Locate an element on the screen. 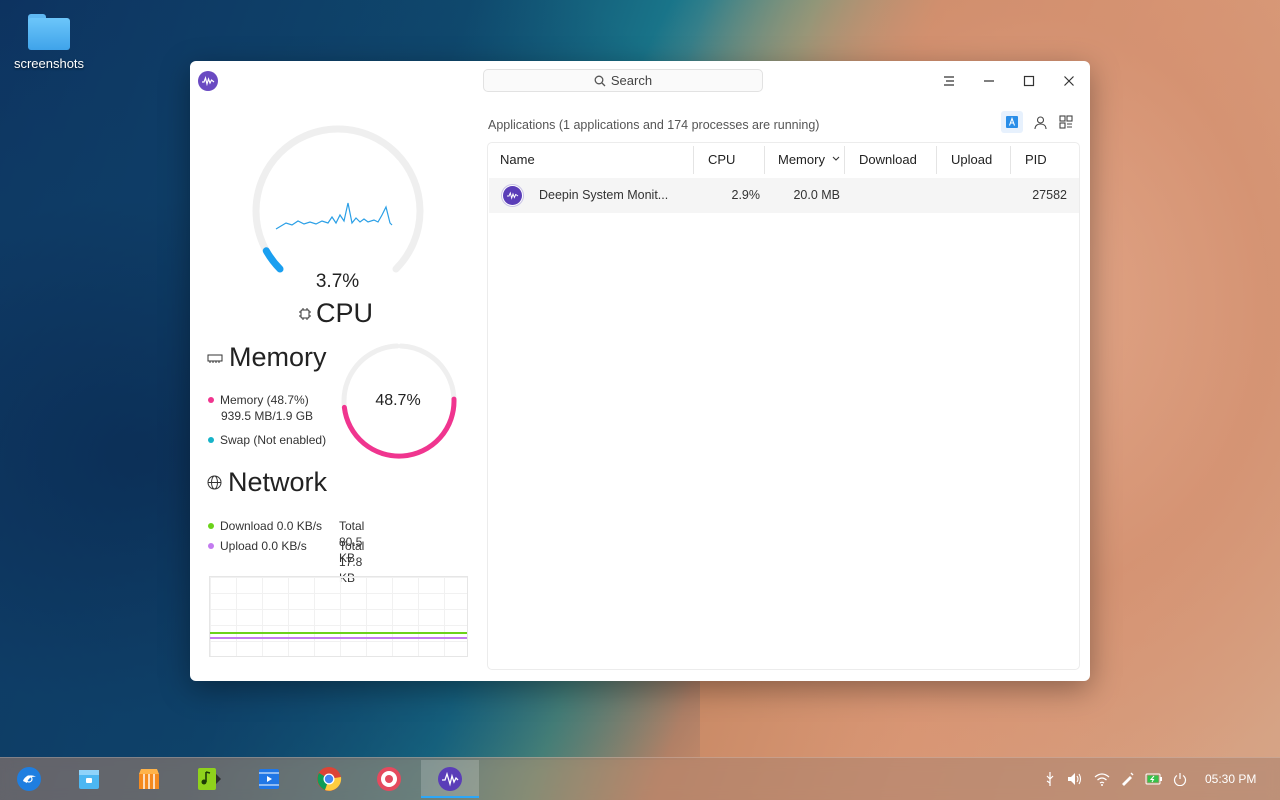 Image resolution: width=1280 pixels, height=800 pixels. wifi-icon is located at coordinates (1102, 779).